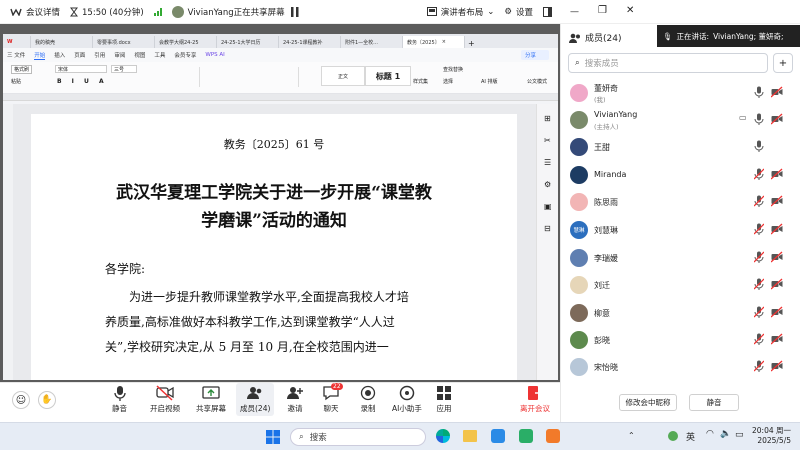 This screenshot has width=800, height=450. Describe the element at coordinates (119, 399) in the screenshot. I see `mute-button: 静音` at that location.